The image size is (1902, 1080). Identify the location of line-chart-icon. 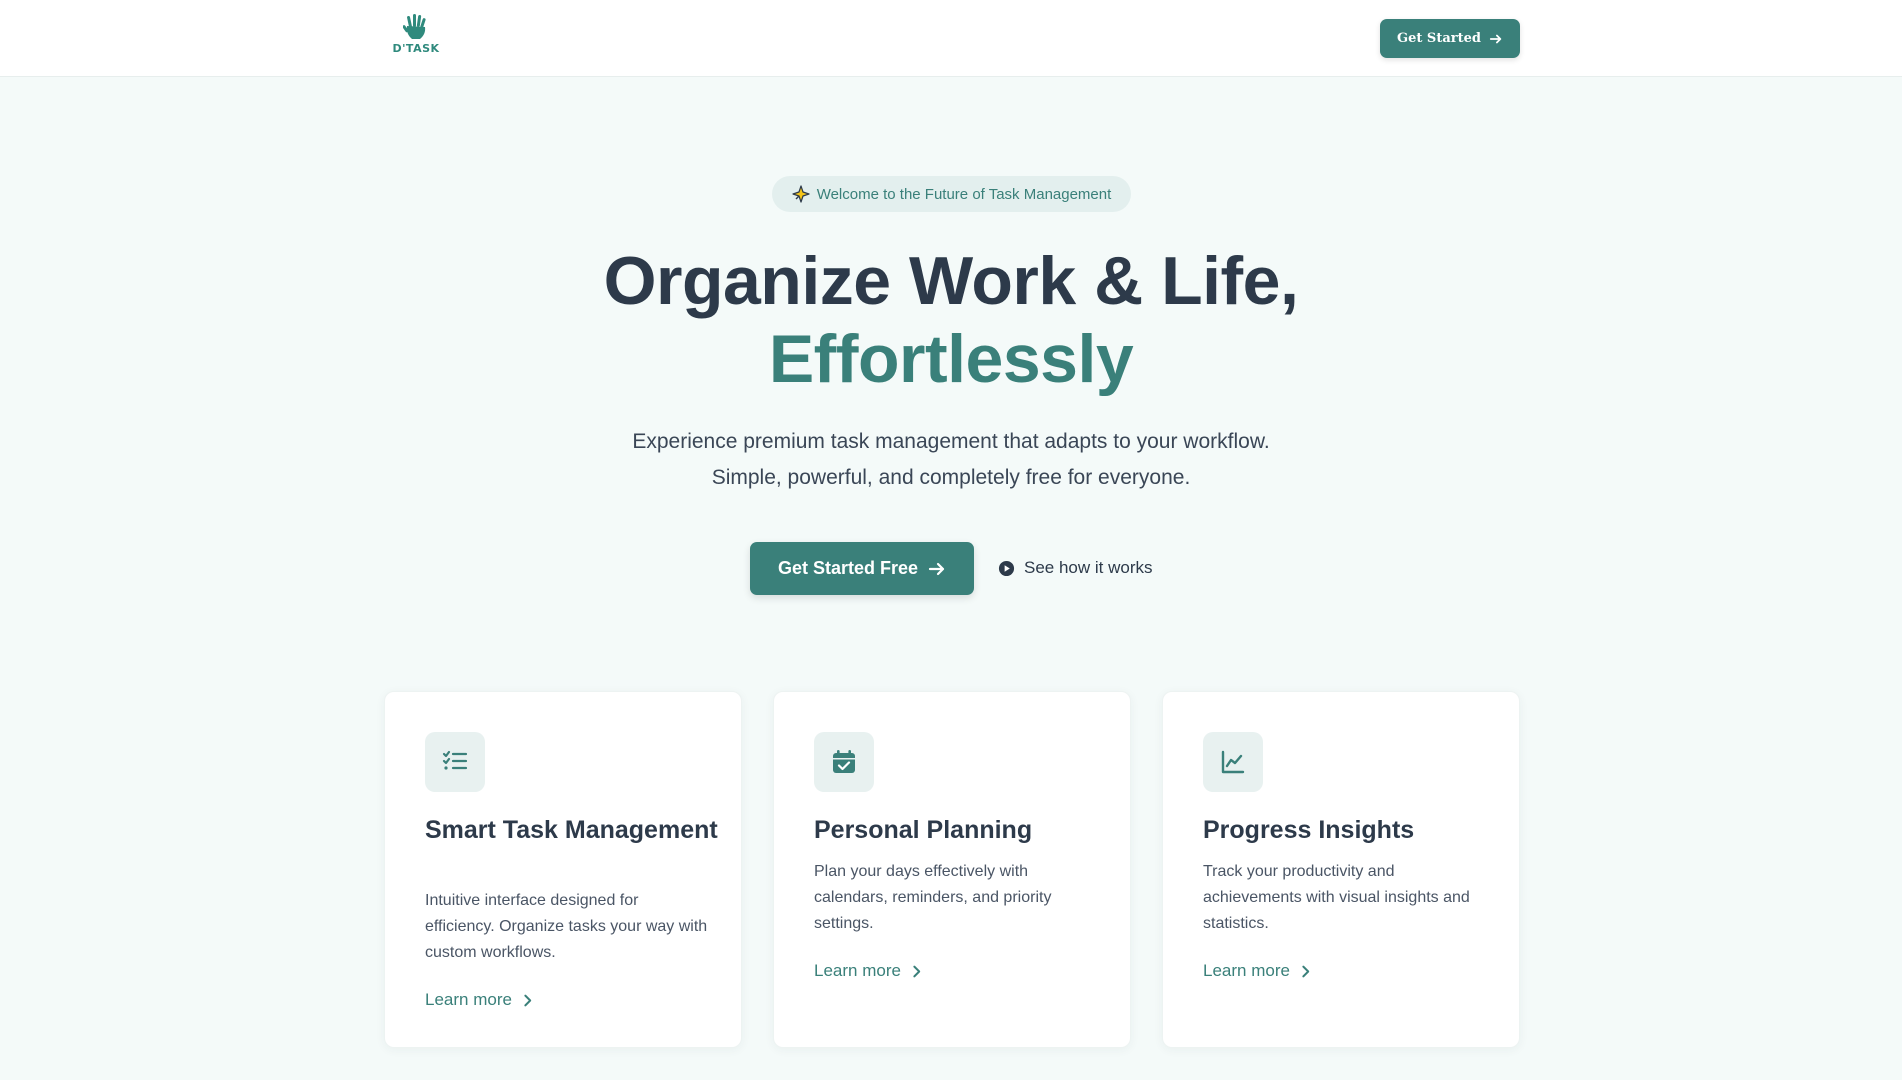
(1233, 762).